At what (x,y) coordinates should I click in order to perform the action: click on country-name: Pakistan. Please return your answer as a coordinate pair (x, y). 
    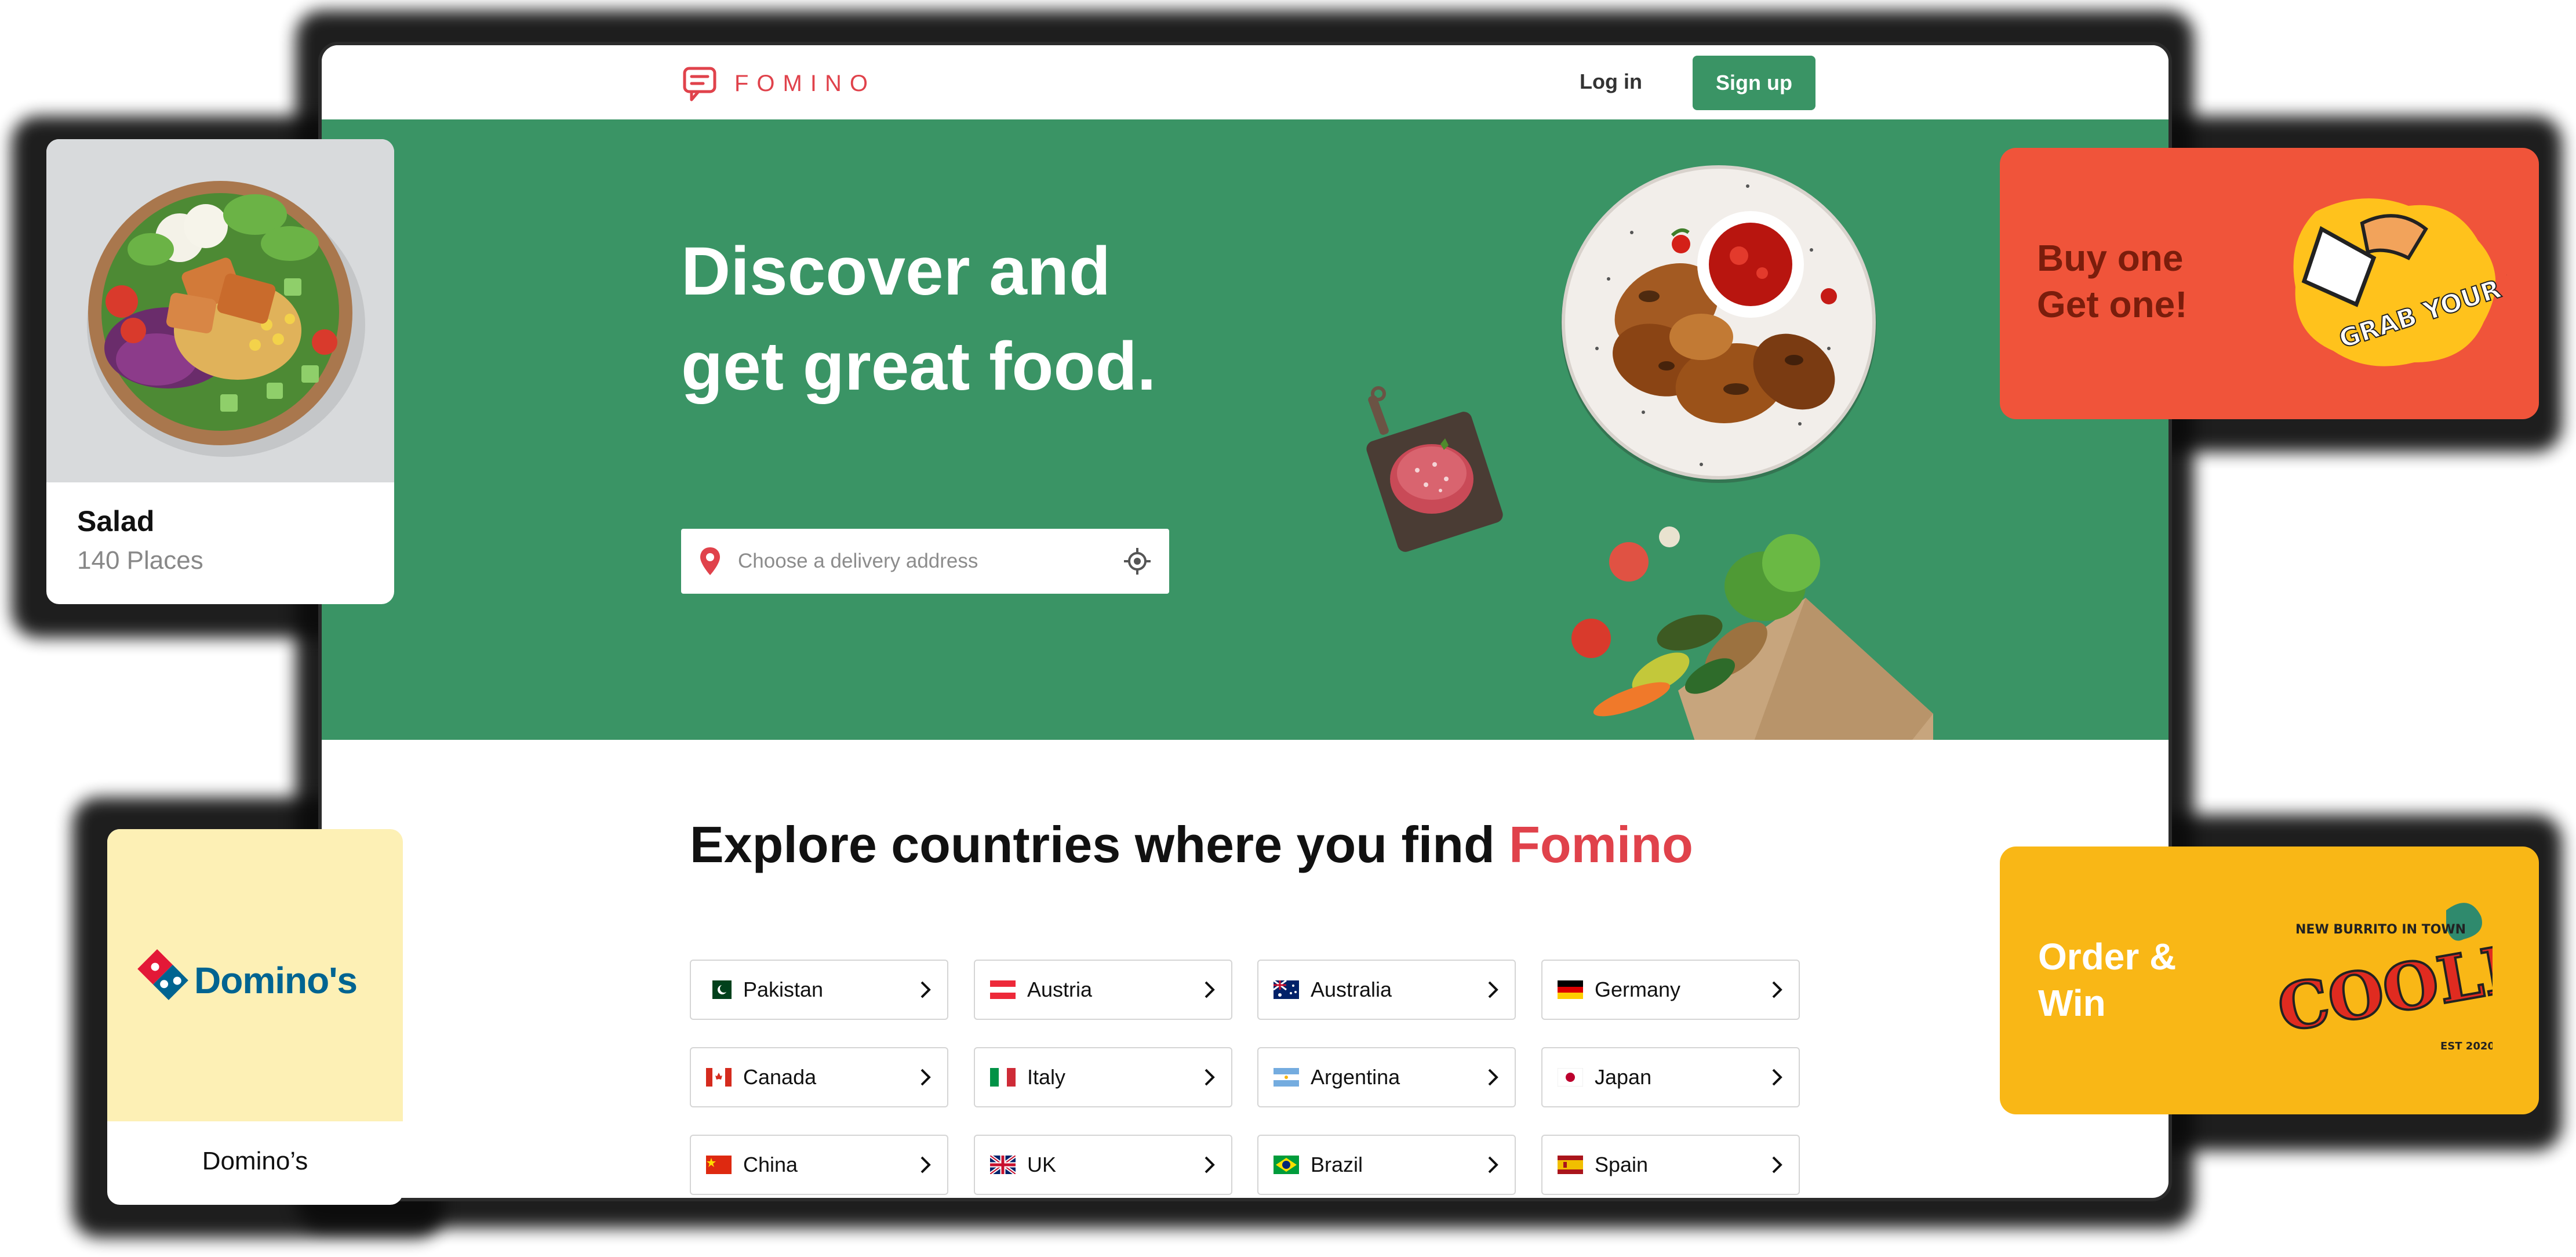
    Looking at the image, I should click on (783, 989).